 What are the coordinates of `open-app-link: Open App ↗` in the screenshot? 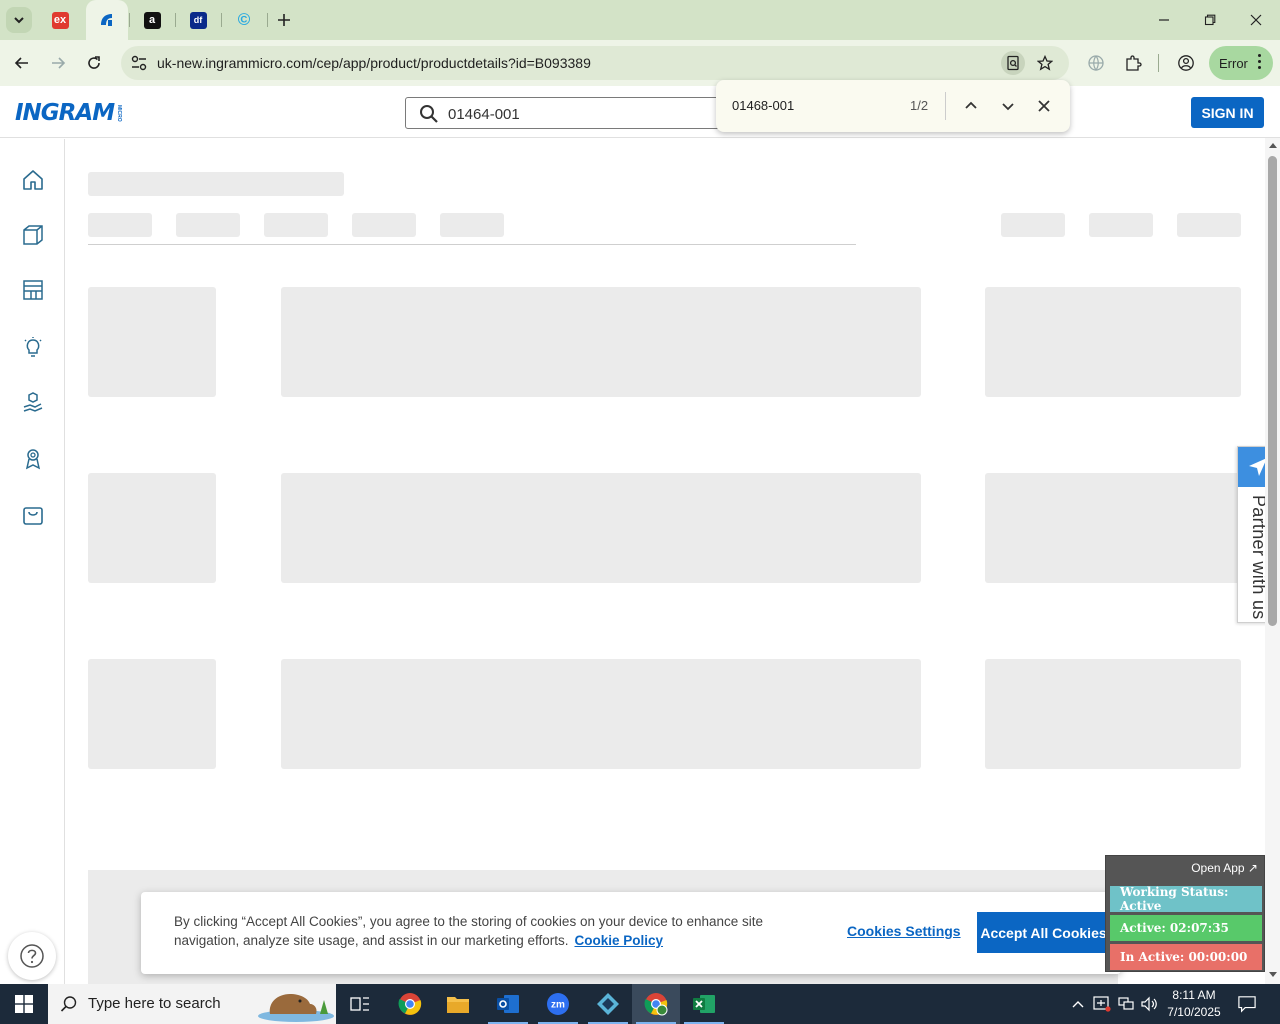 It's located at (1224, 868).